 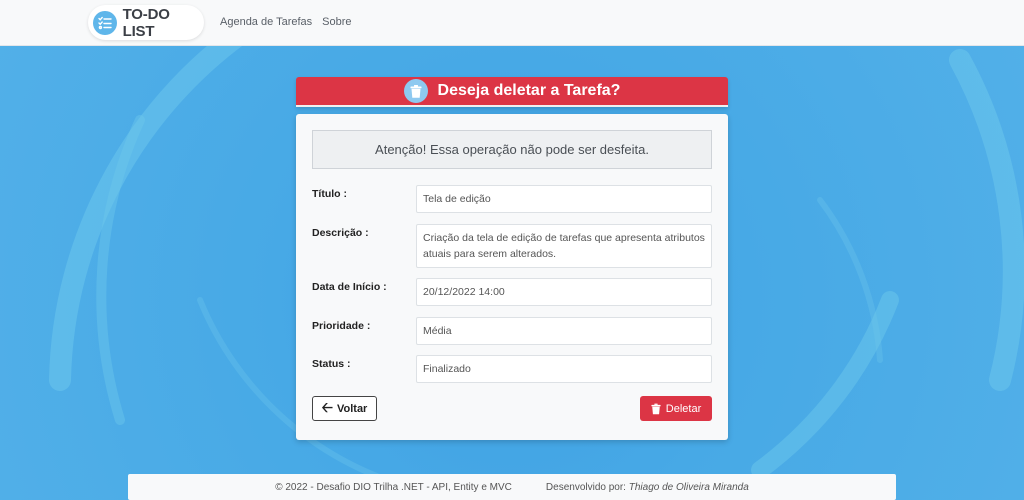 I want to click on field-value-data-inicio: 20/12/2022 14:00, so click(x=564, y=292).